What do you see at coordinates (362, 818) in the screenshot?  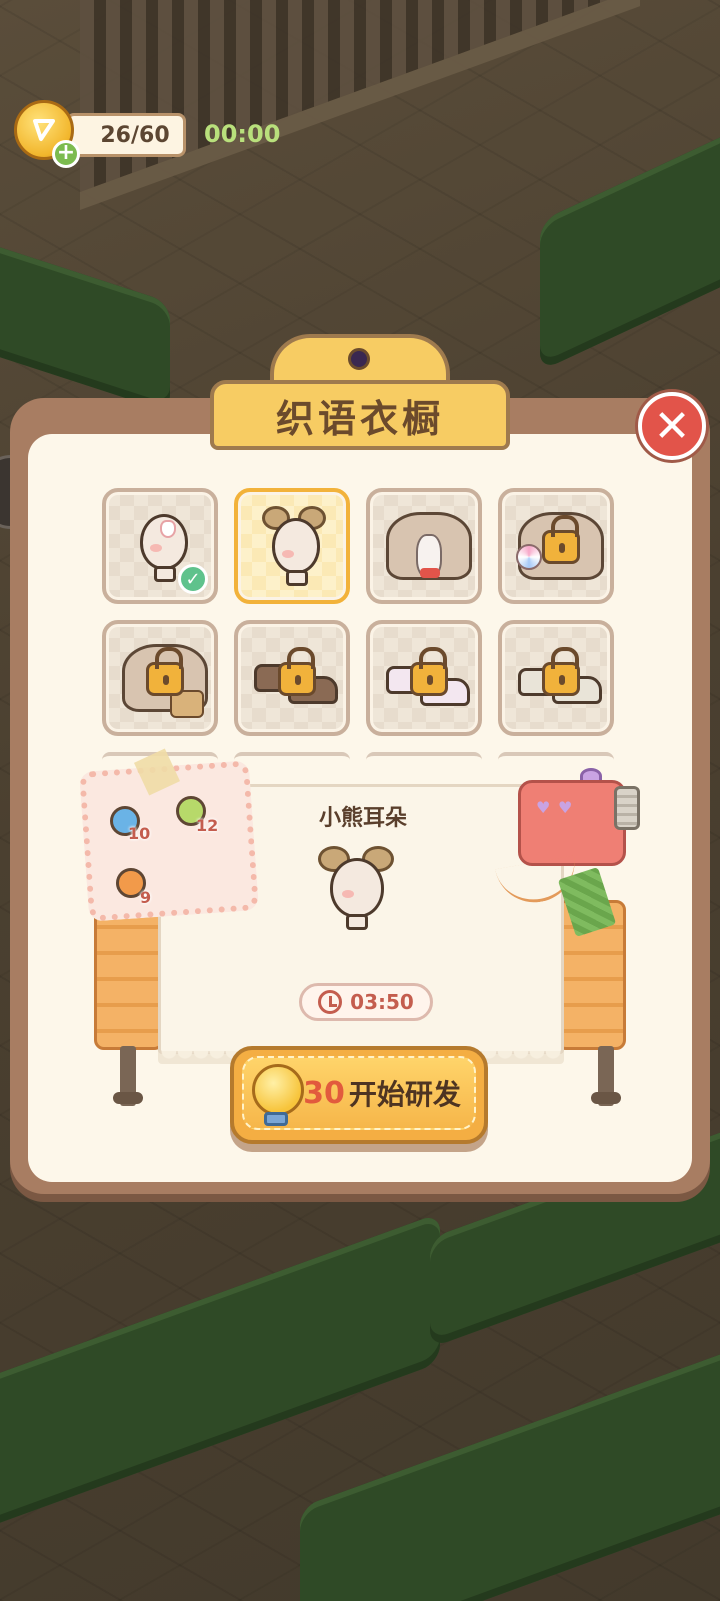 I see `preview-item-name: 小熊耳朵` at bounding box center [362, 818].